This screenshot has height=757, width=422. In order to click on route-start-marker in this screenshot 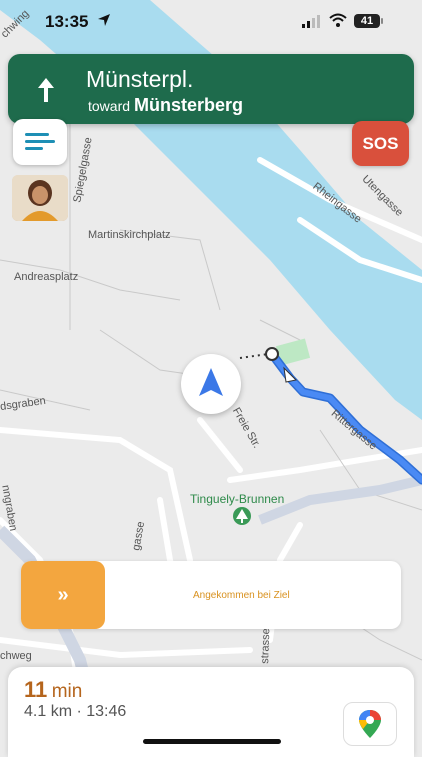, I will do `click(272, 354)`.